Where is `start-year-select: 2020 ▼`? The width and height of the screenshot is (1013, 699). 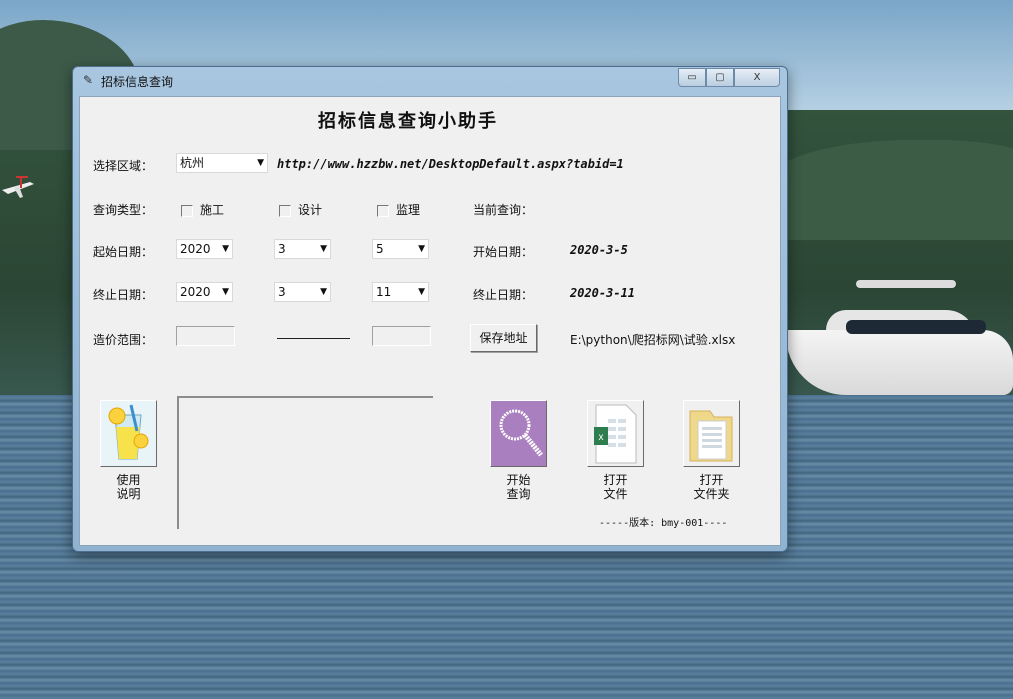 start-year-select: 2020 ▼ is located at coordinates (204, 249).